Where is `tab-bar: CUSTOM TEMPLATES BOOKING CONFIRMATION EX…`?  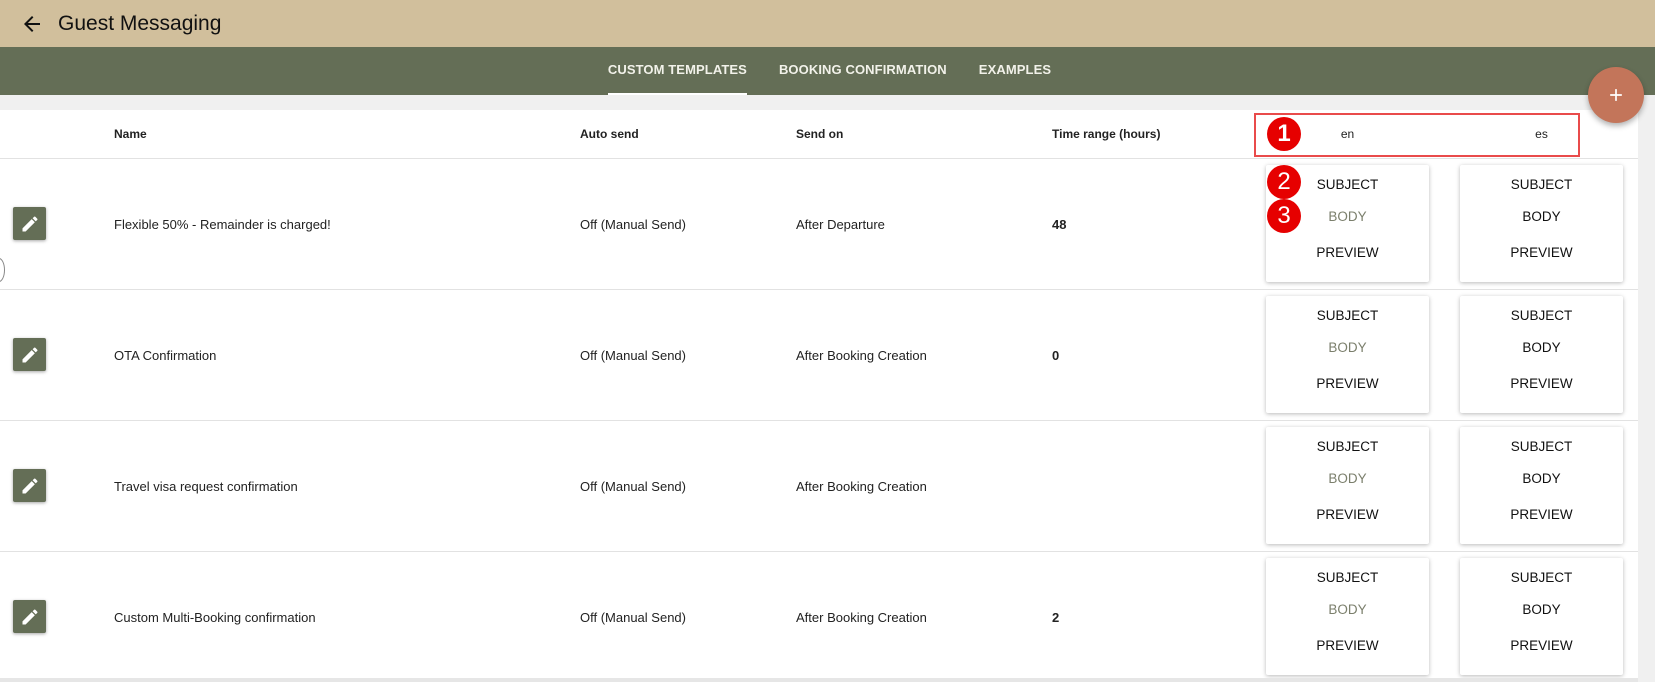
tab-bar: CUSTOM TEMPLATES BOOKING CONFIRMATION EX… is located at coordinates (827, 71).